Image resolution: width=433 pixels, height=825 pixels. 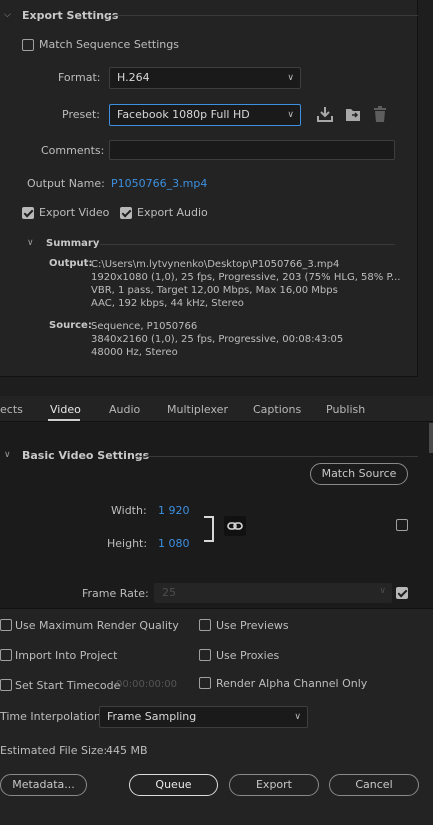 What do you see at coordinates (64, 420) in the screenshot?
I see `active-tab-indicator` at bounding box center [64, 420].